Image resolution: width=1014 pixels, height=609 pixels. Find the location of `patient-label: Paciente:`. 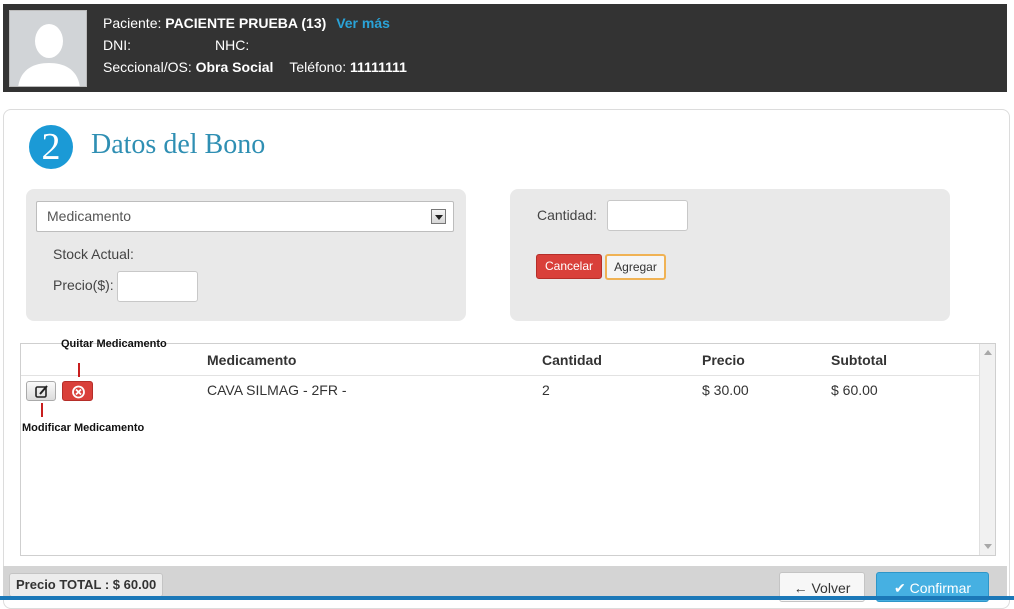

patient-label: Paciente: is located at coordinates (132, 23).